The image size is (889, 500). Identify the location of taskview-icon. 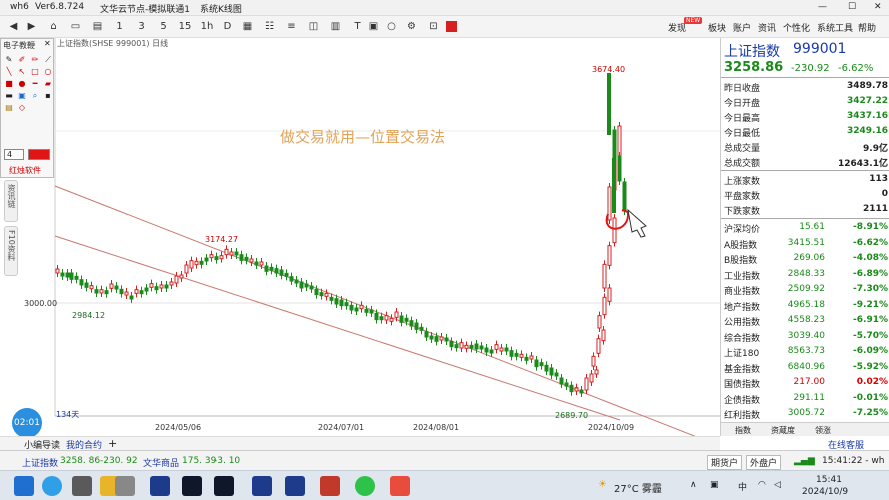
(82, 486).